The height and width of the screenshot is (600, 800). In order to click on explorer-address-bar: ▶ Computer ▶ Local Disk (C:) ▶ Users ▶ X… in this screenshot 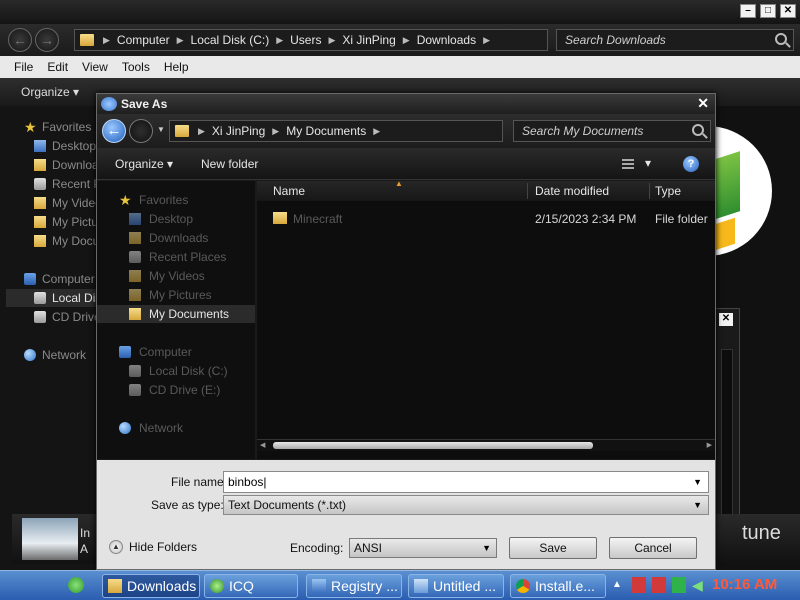, I will do `click(311, 40)`.